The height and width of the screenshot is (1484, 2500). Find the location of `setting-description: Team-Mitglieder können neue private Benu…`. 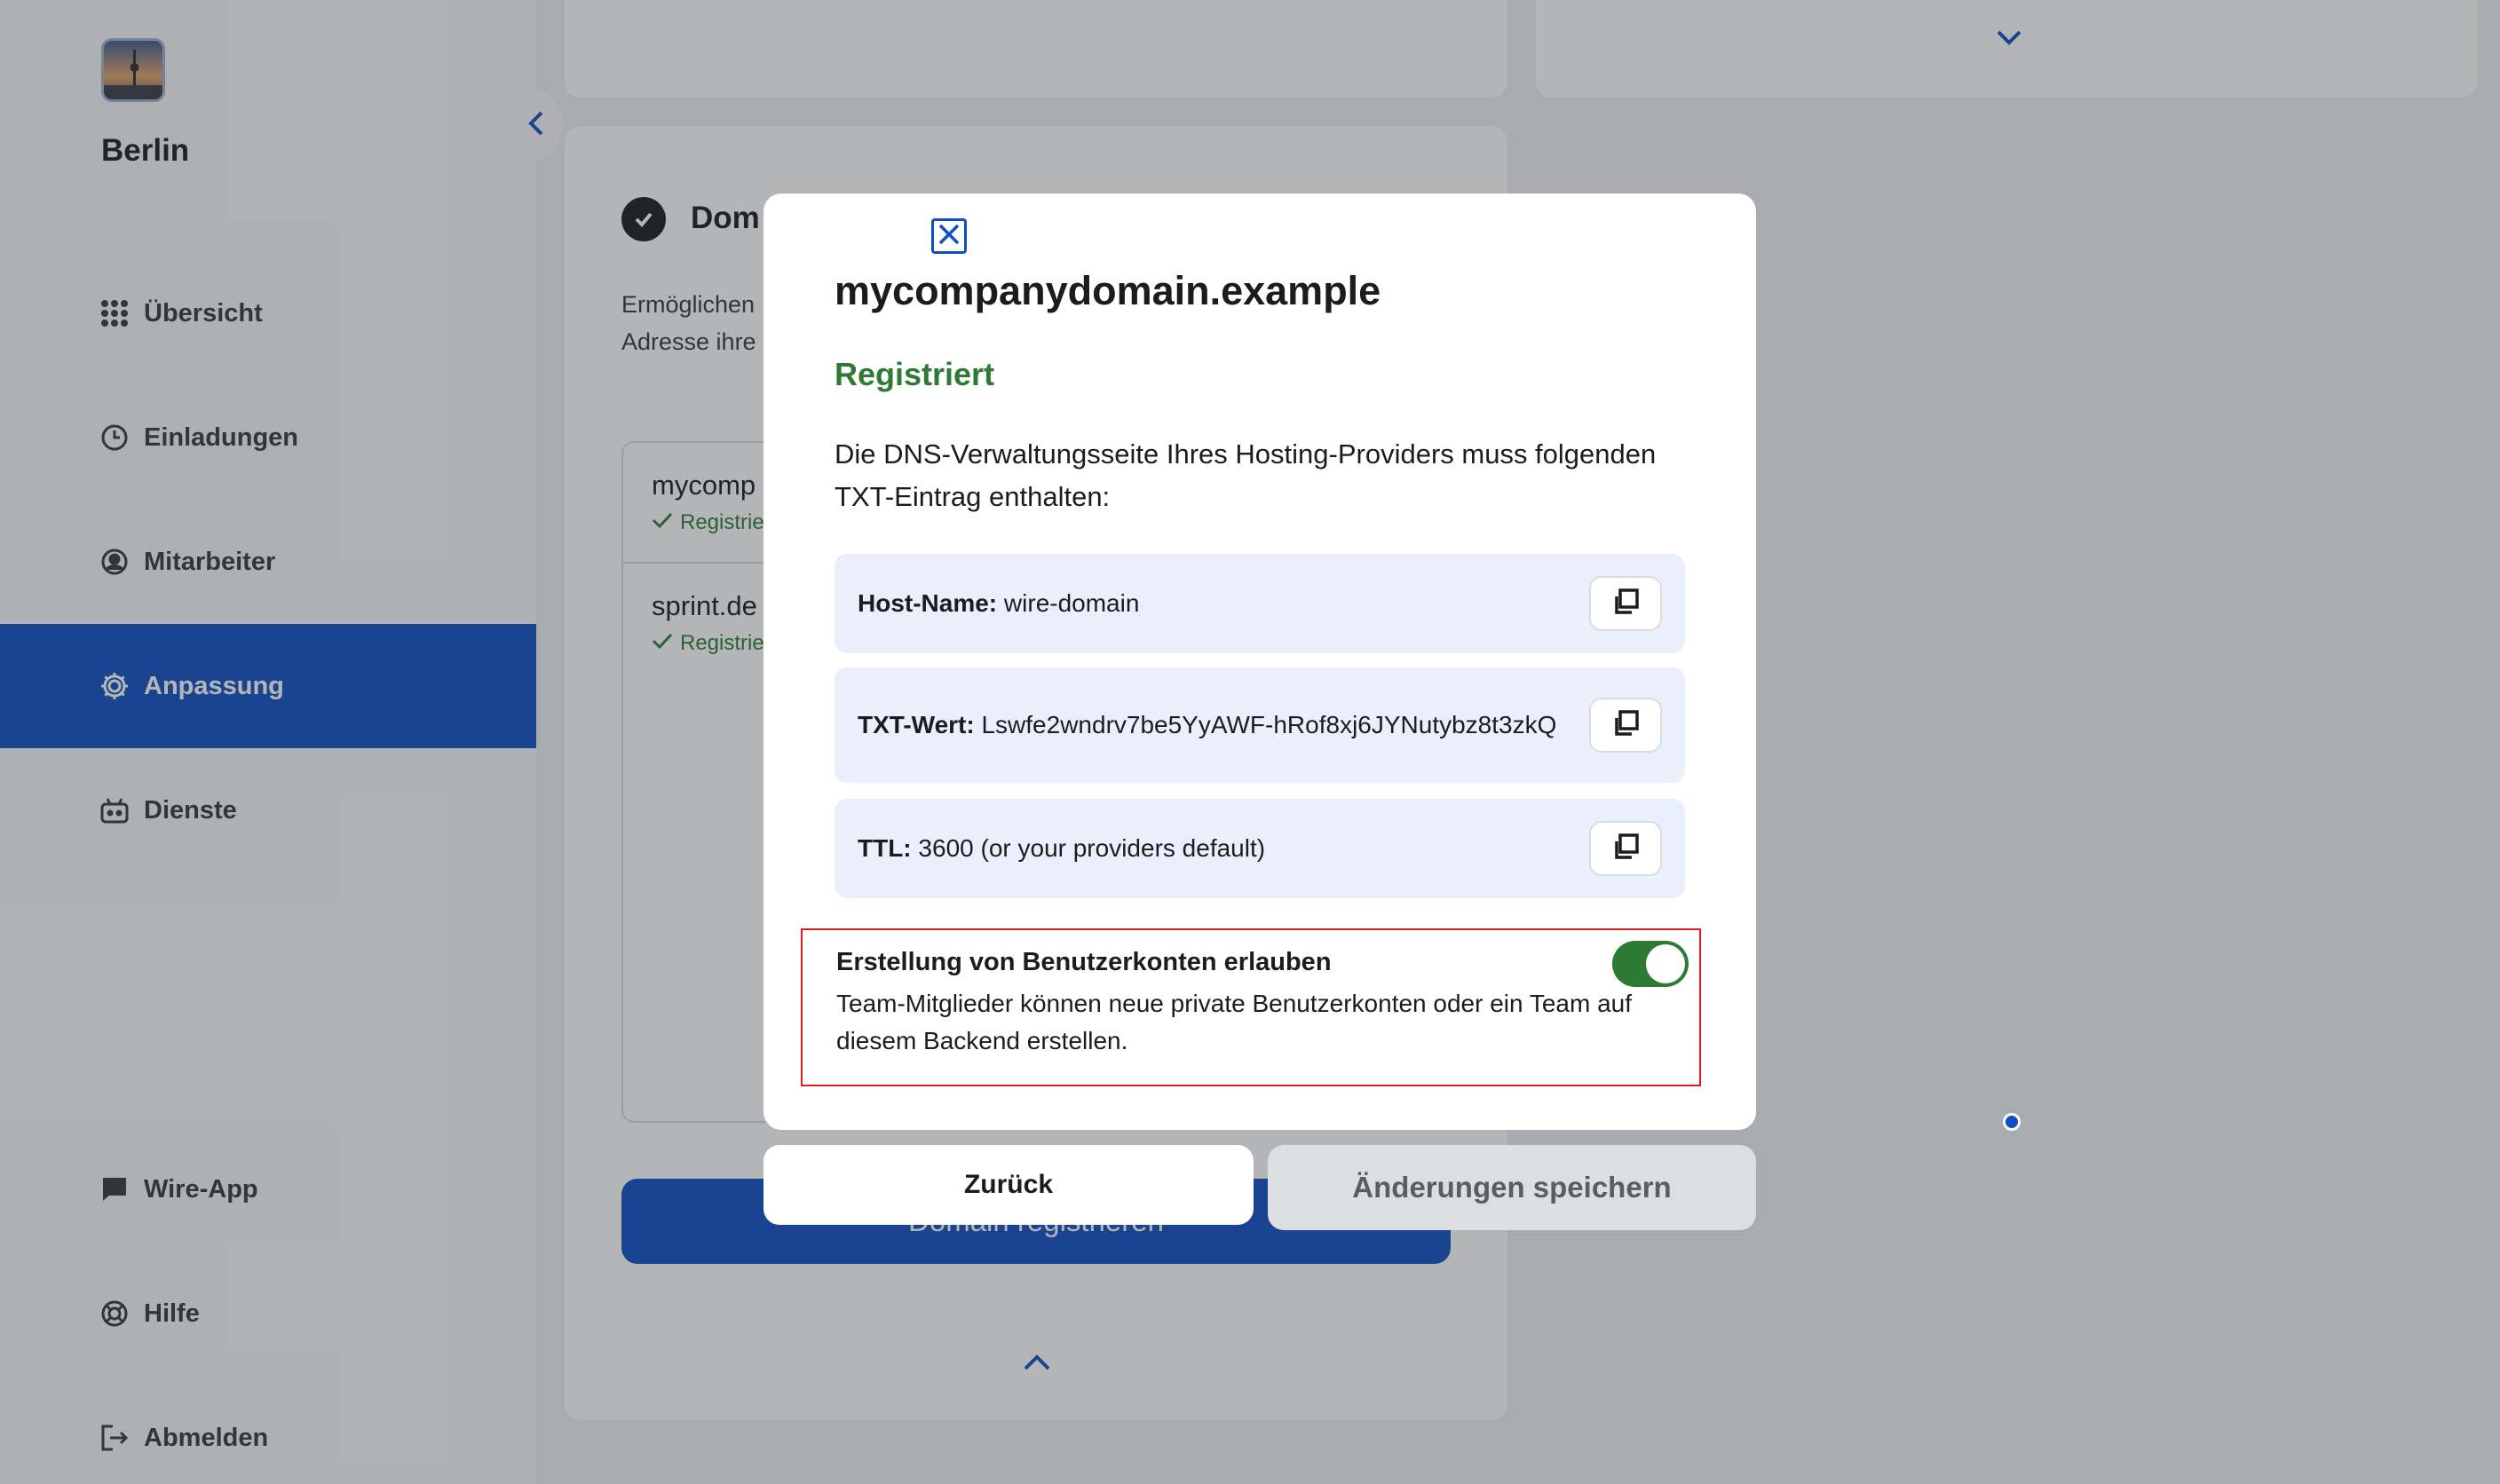

setting-description: Team-Mitglieder können neue private Benu… is located at coordinates (1234, 1022).